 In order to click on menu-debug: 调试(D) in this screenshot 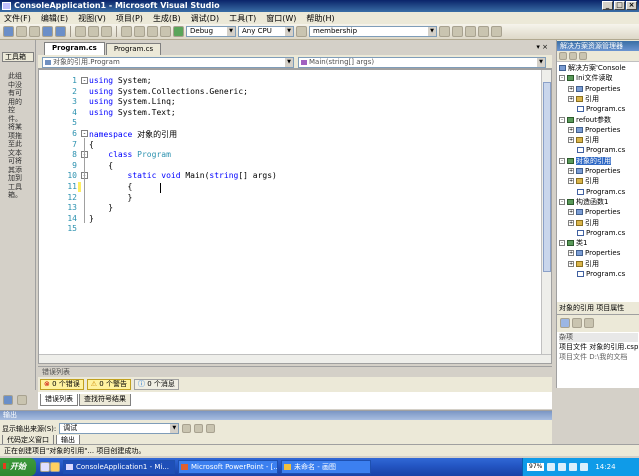, I will do `click(205, 18)`.